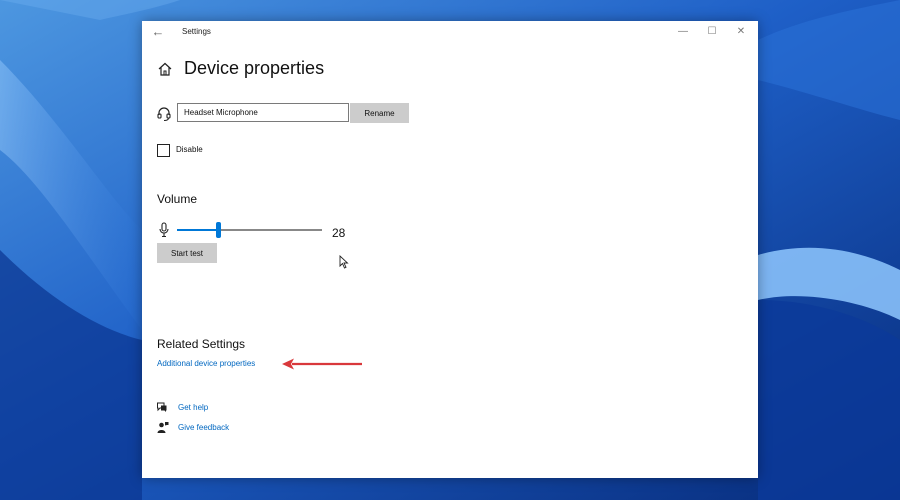 This screenshot has height=500, width=900. What do you see at coordinates (263, 112) in the screenshot?
I see `device-name-input` at bounding box center [263, 112].